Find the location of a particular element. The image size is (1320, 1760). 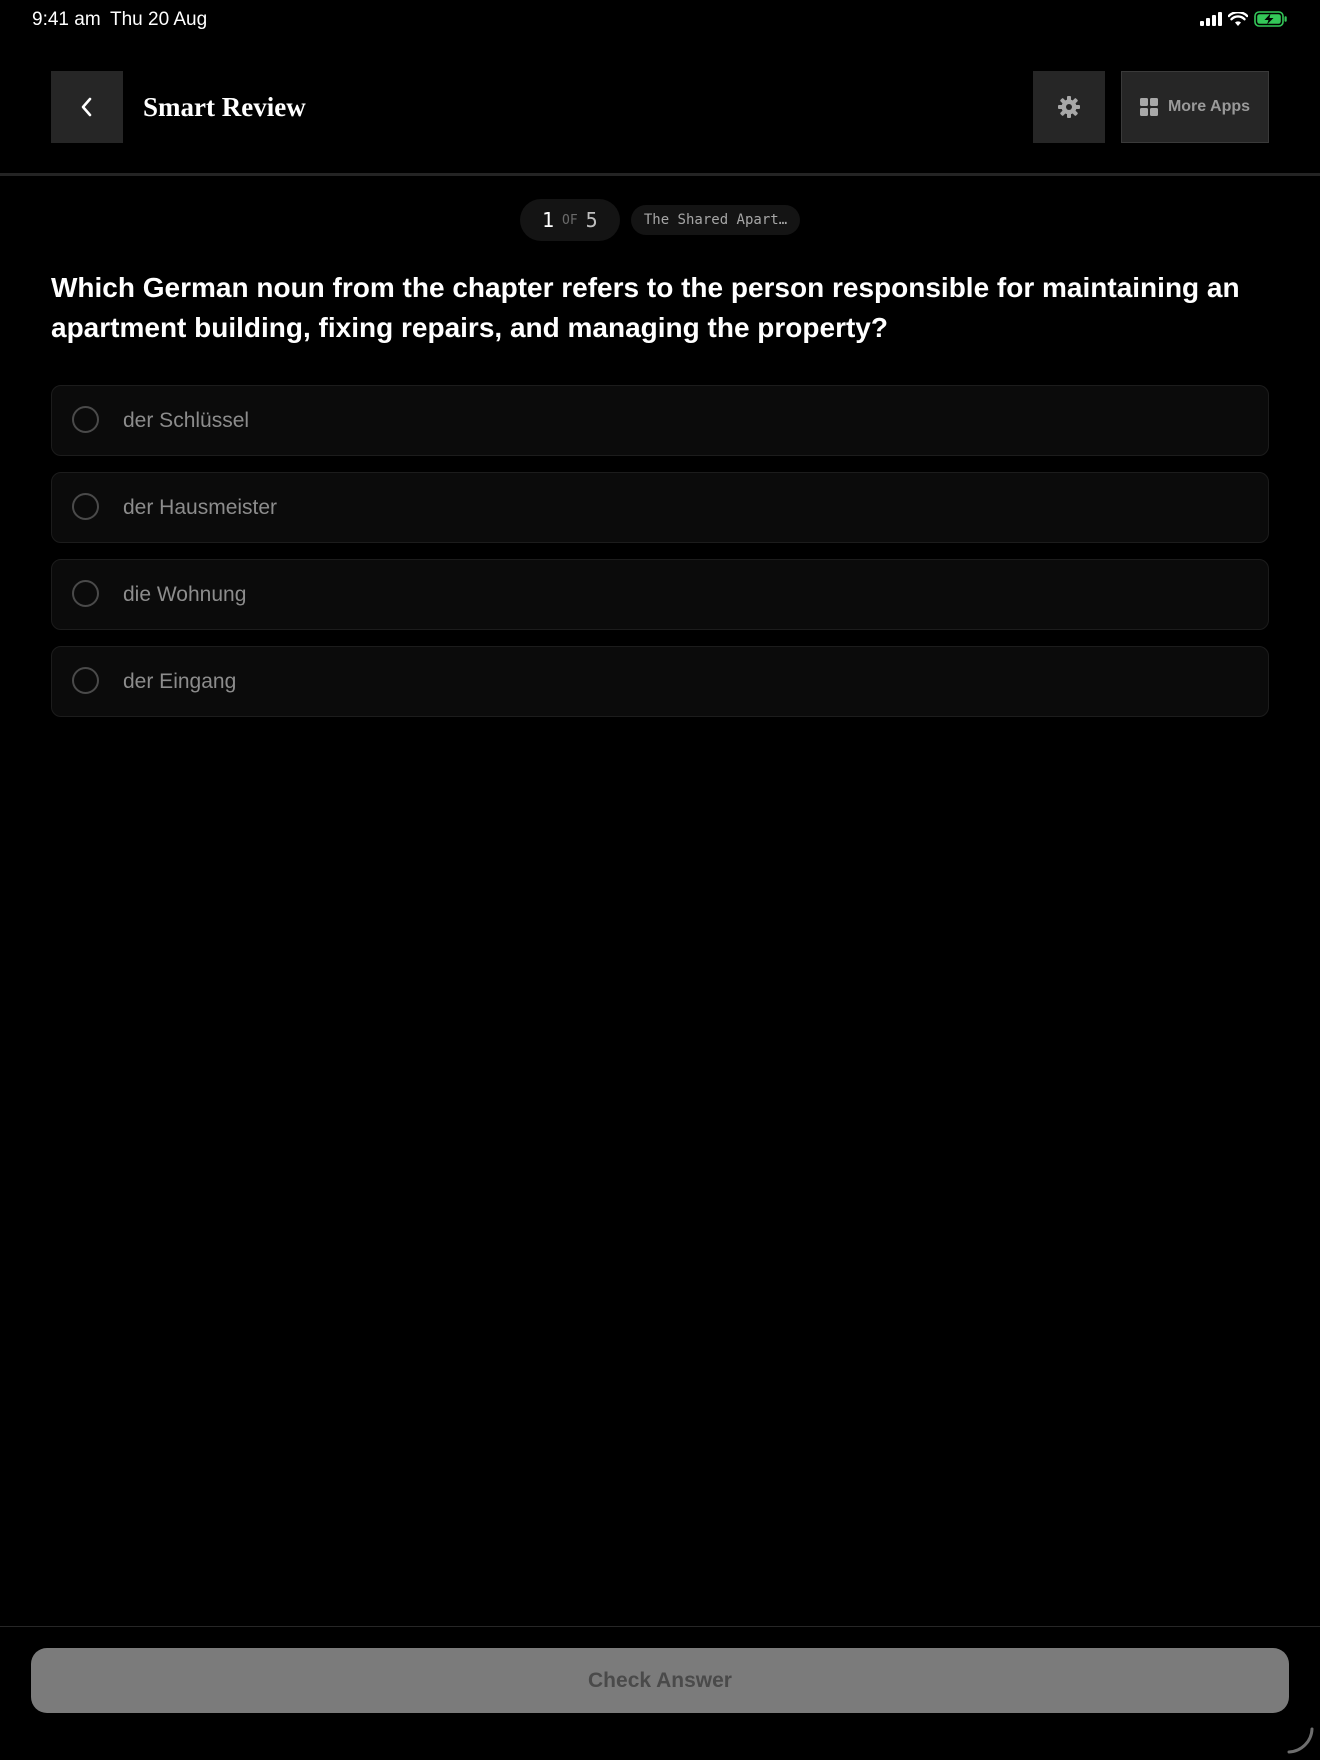

question-counter: 1 OF 5 is located at coordinates (569, 220).